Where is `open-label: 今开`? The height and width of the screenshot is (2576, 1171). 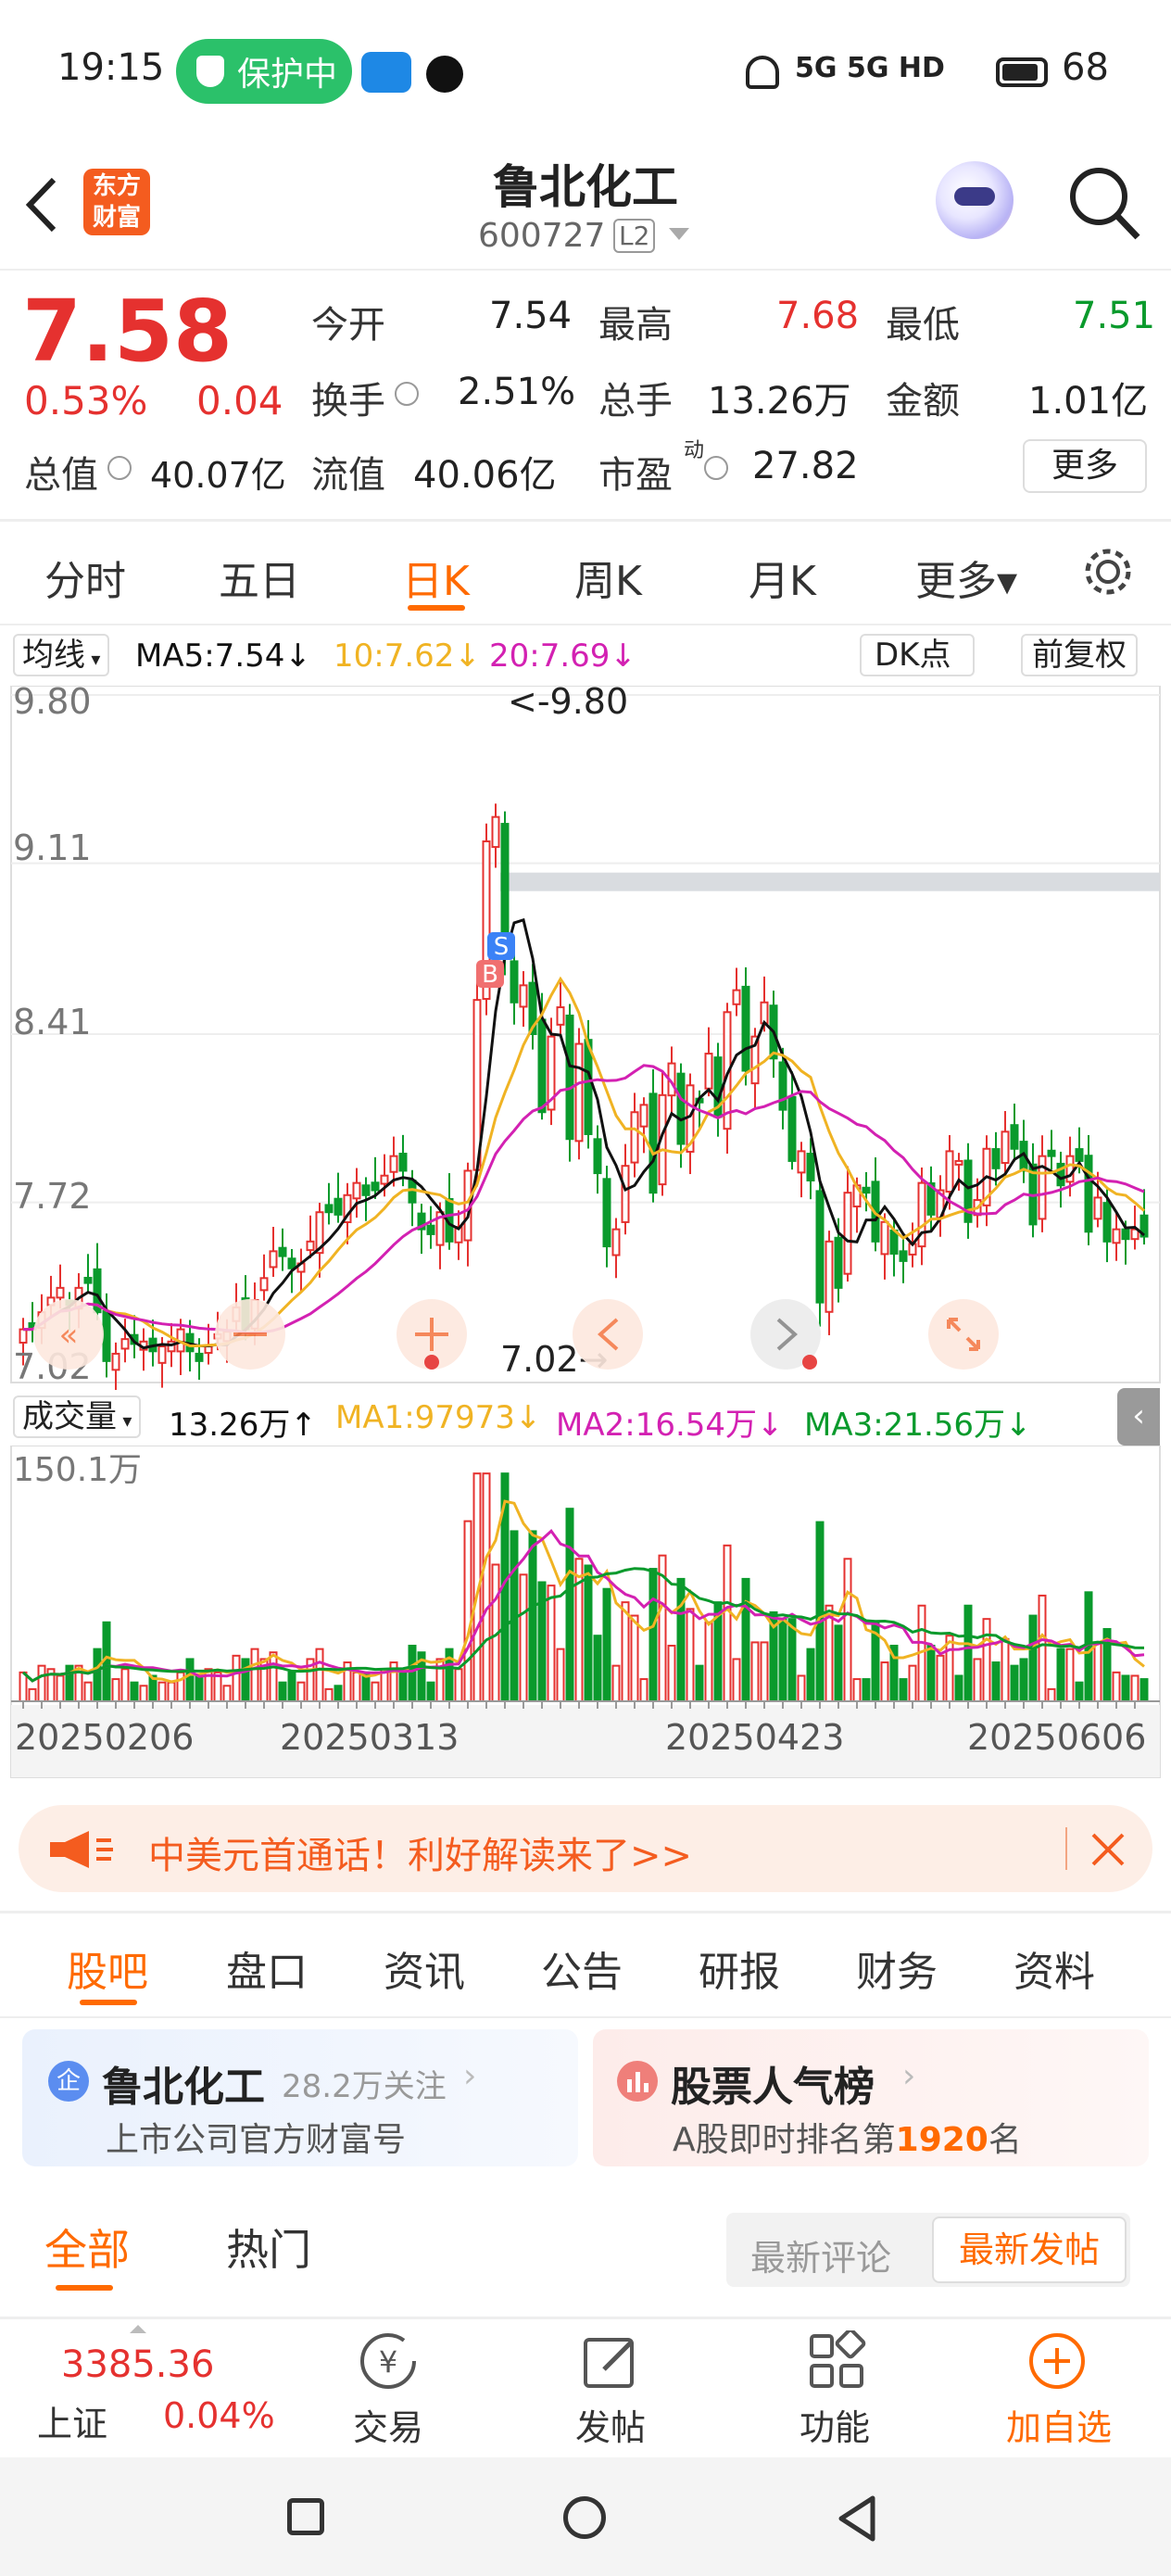 open-label: 今开 is located at coordinates (348, 325).